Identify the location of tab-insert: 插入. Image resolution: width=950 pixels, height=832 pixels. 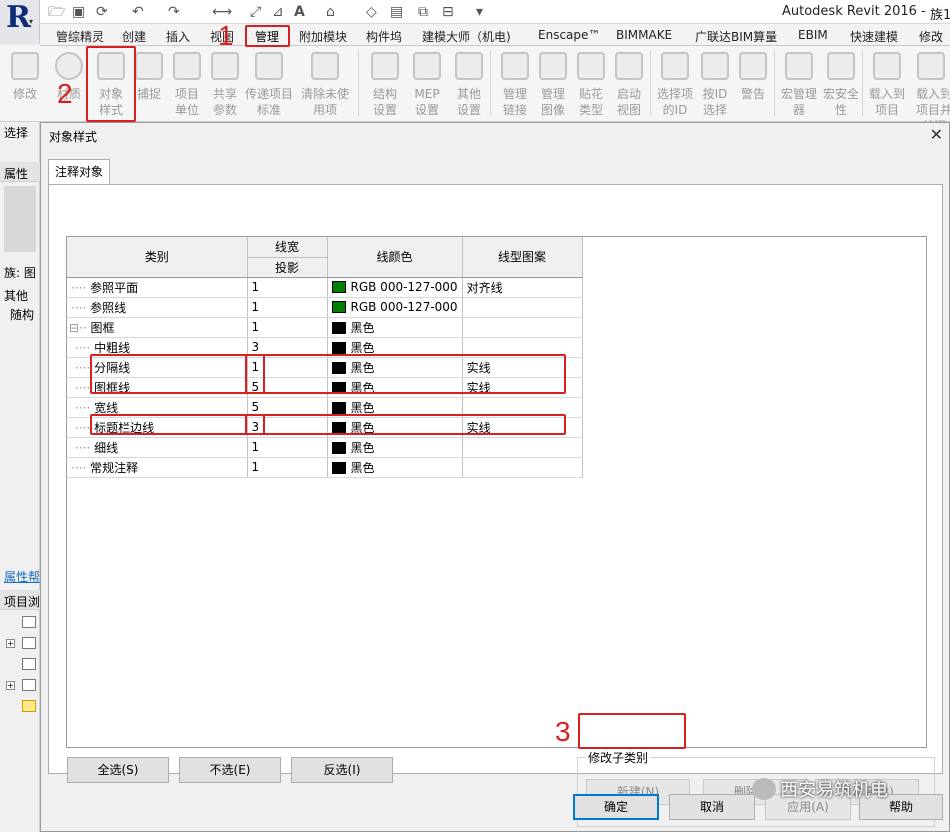
(178, 36).